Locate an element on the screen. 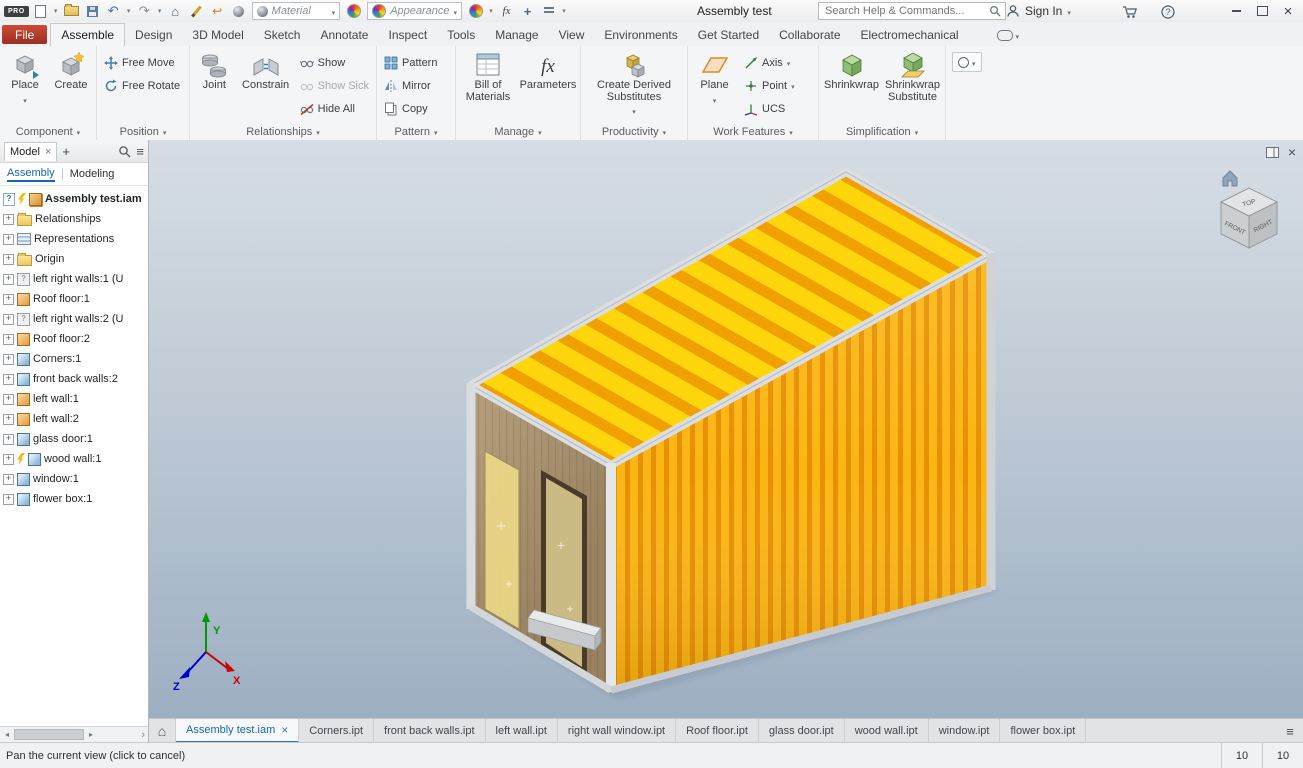 Image resolution: width=1303 pixels, height=768 pixels. tree-item: Corners:1 is located at coordinates (74, 359).